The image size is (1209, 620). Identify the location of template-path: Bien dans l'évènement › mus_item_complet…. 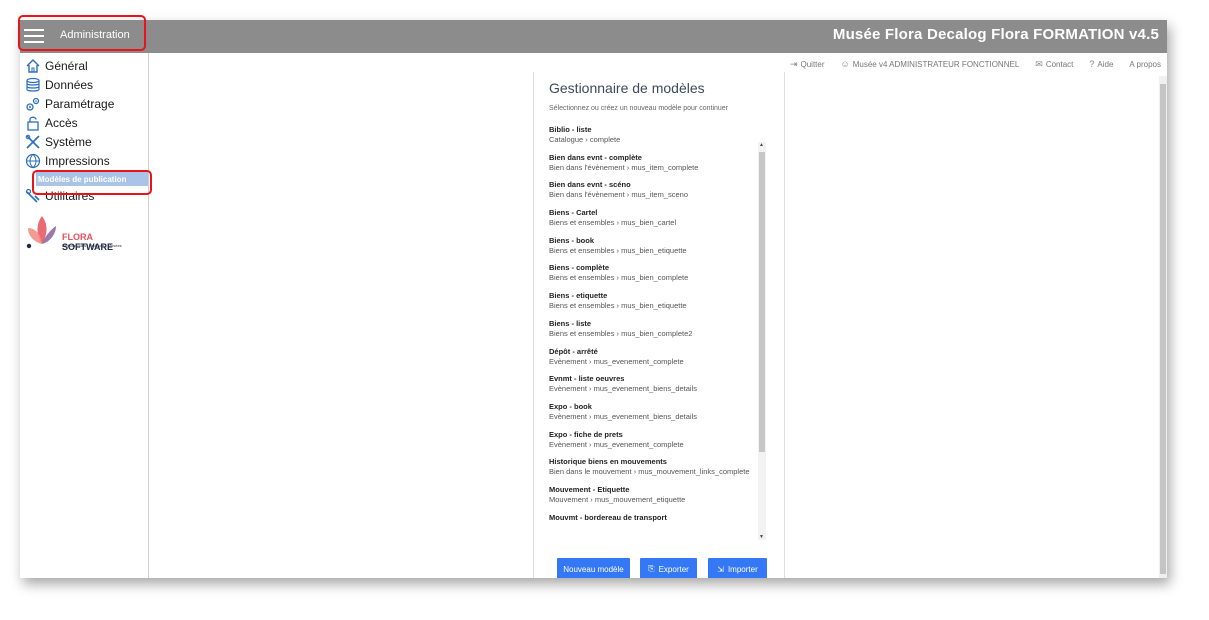
(624, 167).